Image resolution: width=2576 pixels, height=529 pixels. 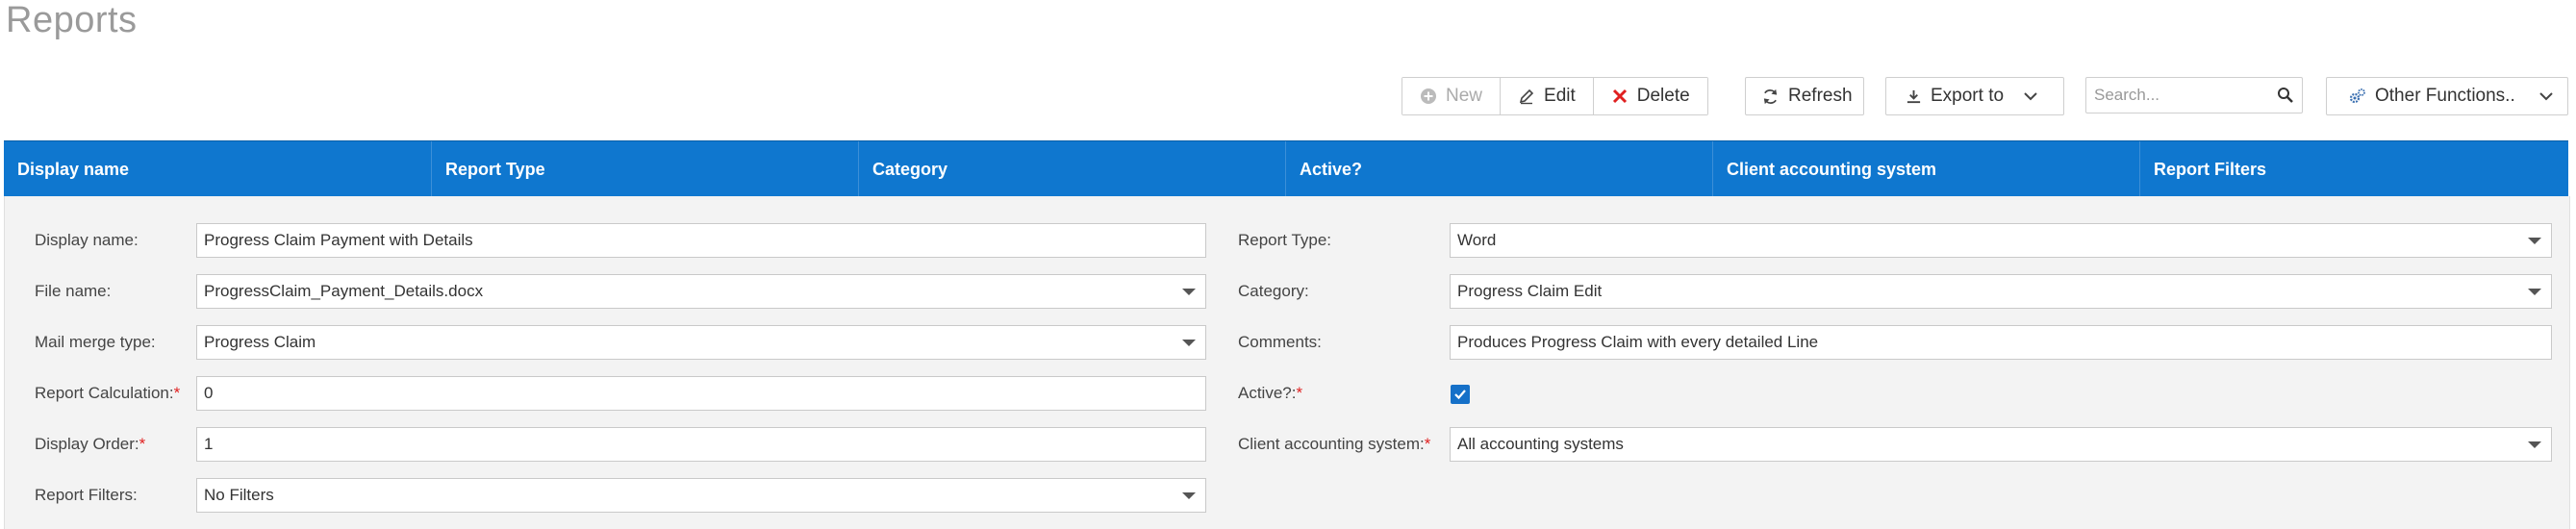 I want to click on export-button: Export to, so click(x=1975, y=96).